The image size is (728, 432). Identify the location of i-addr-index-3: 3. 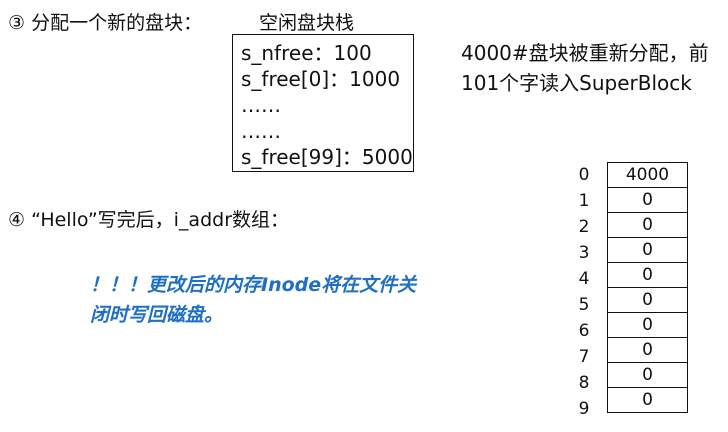
(584, 253).